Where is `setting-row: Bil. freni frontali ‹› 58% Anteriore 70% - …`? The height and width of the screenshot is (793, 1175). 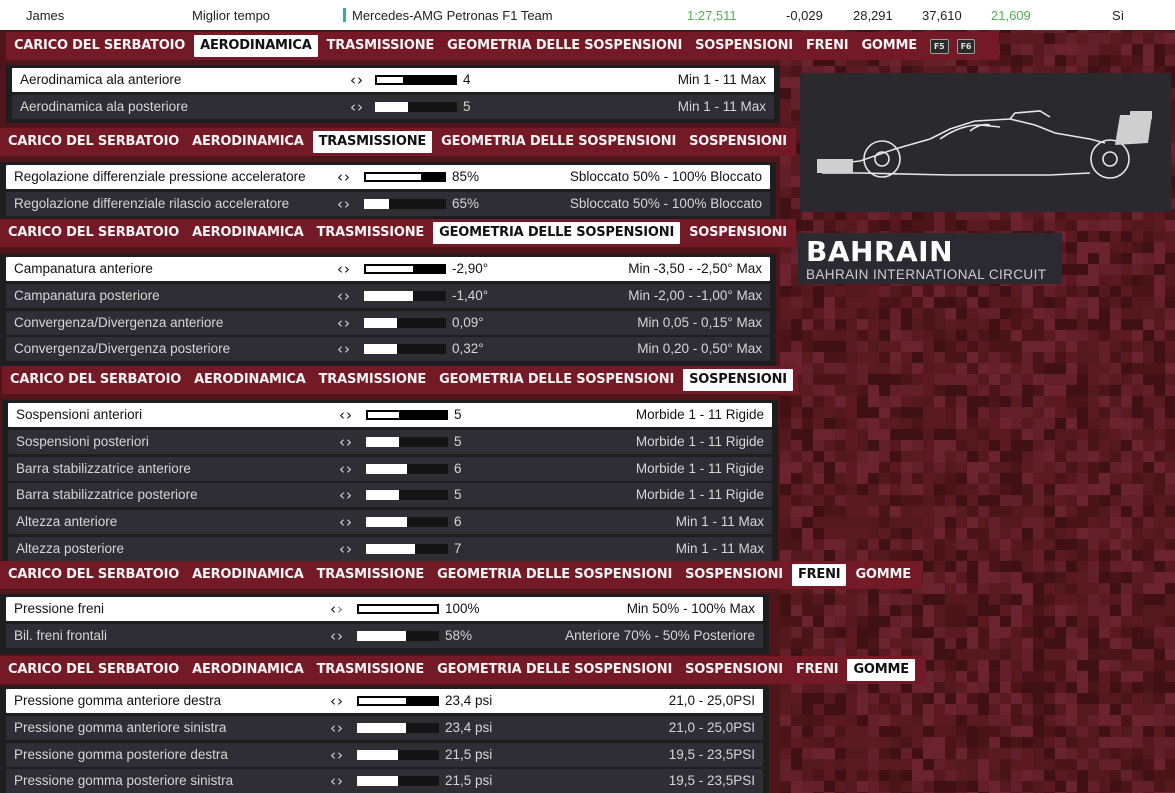 setting-row: Bil. freni frontali ‹› 58% Anteriore 70% - … is located at coordinates (384, 635).